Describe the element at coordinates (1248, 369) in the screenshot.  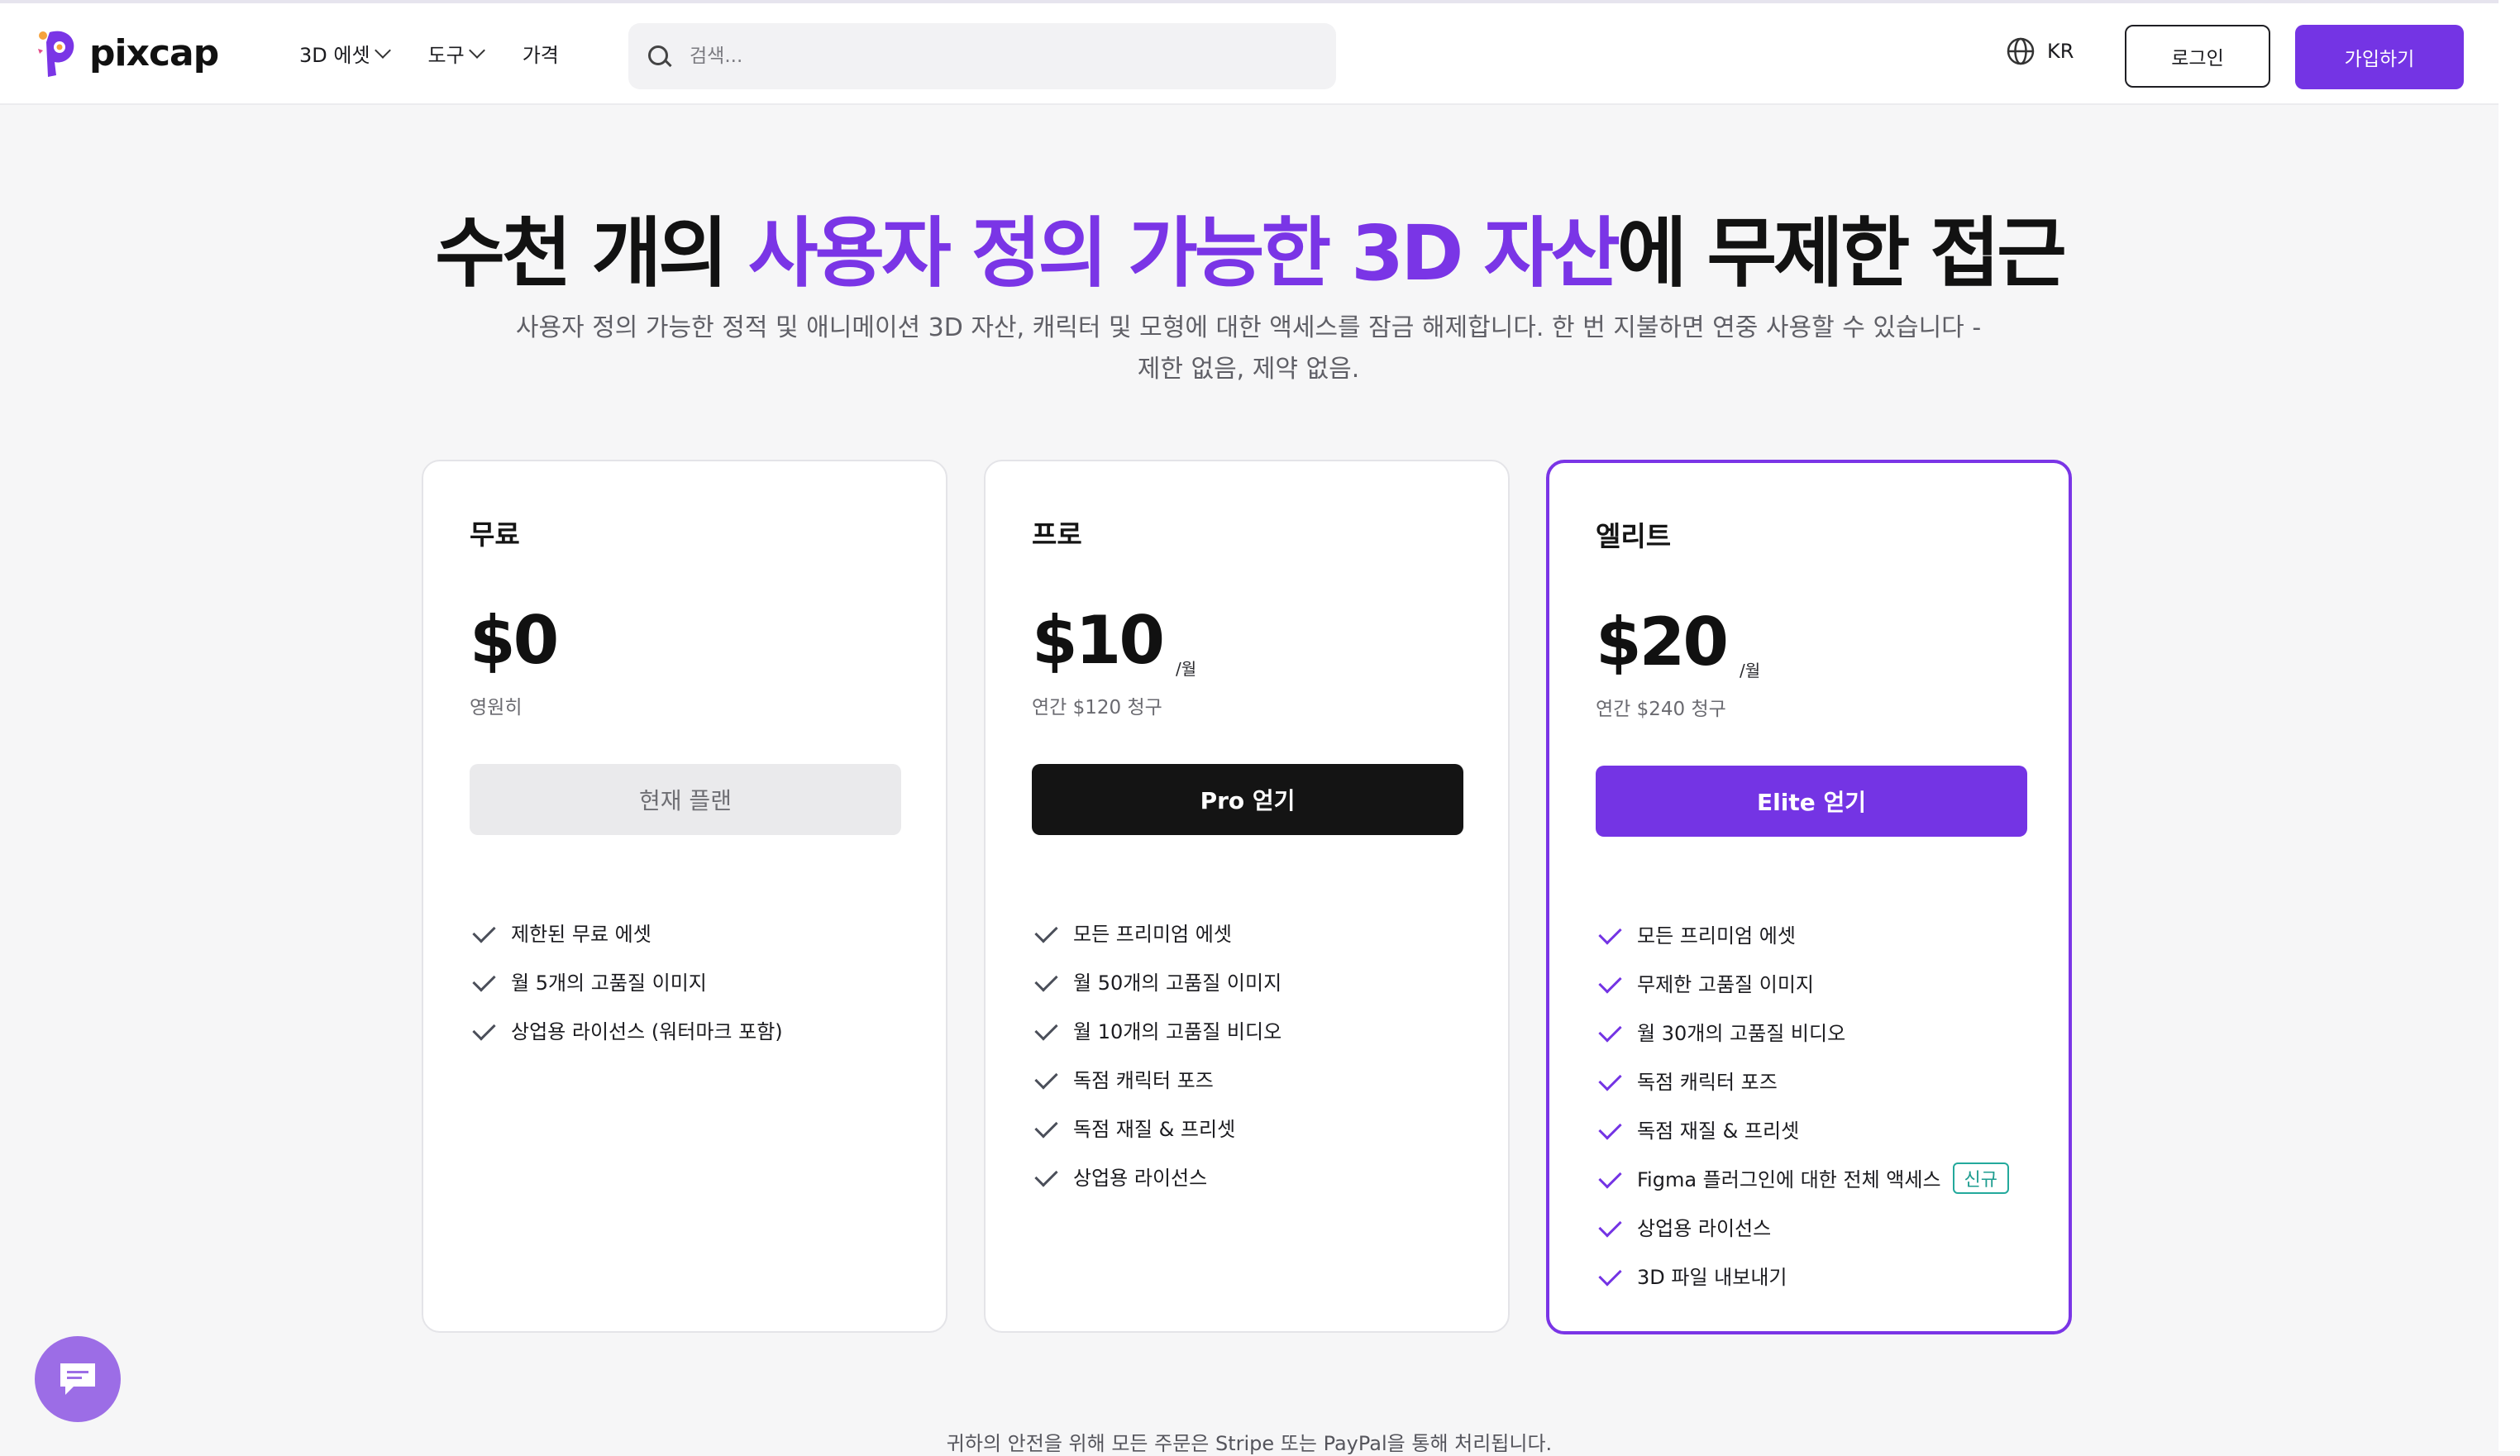
I see `hero-subtitle-line2: 제한 없음, 제약 없음.` at that location.